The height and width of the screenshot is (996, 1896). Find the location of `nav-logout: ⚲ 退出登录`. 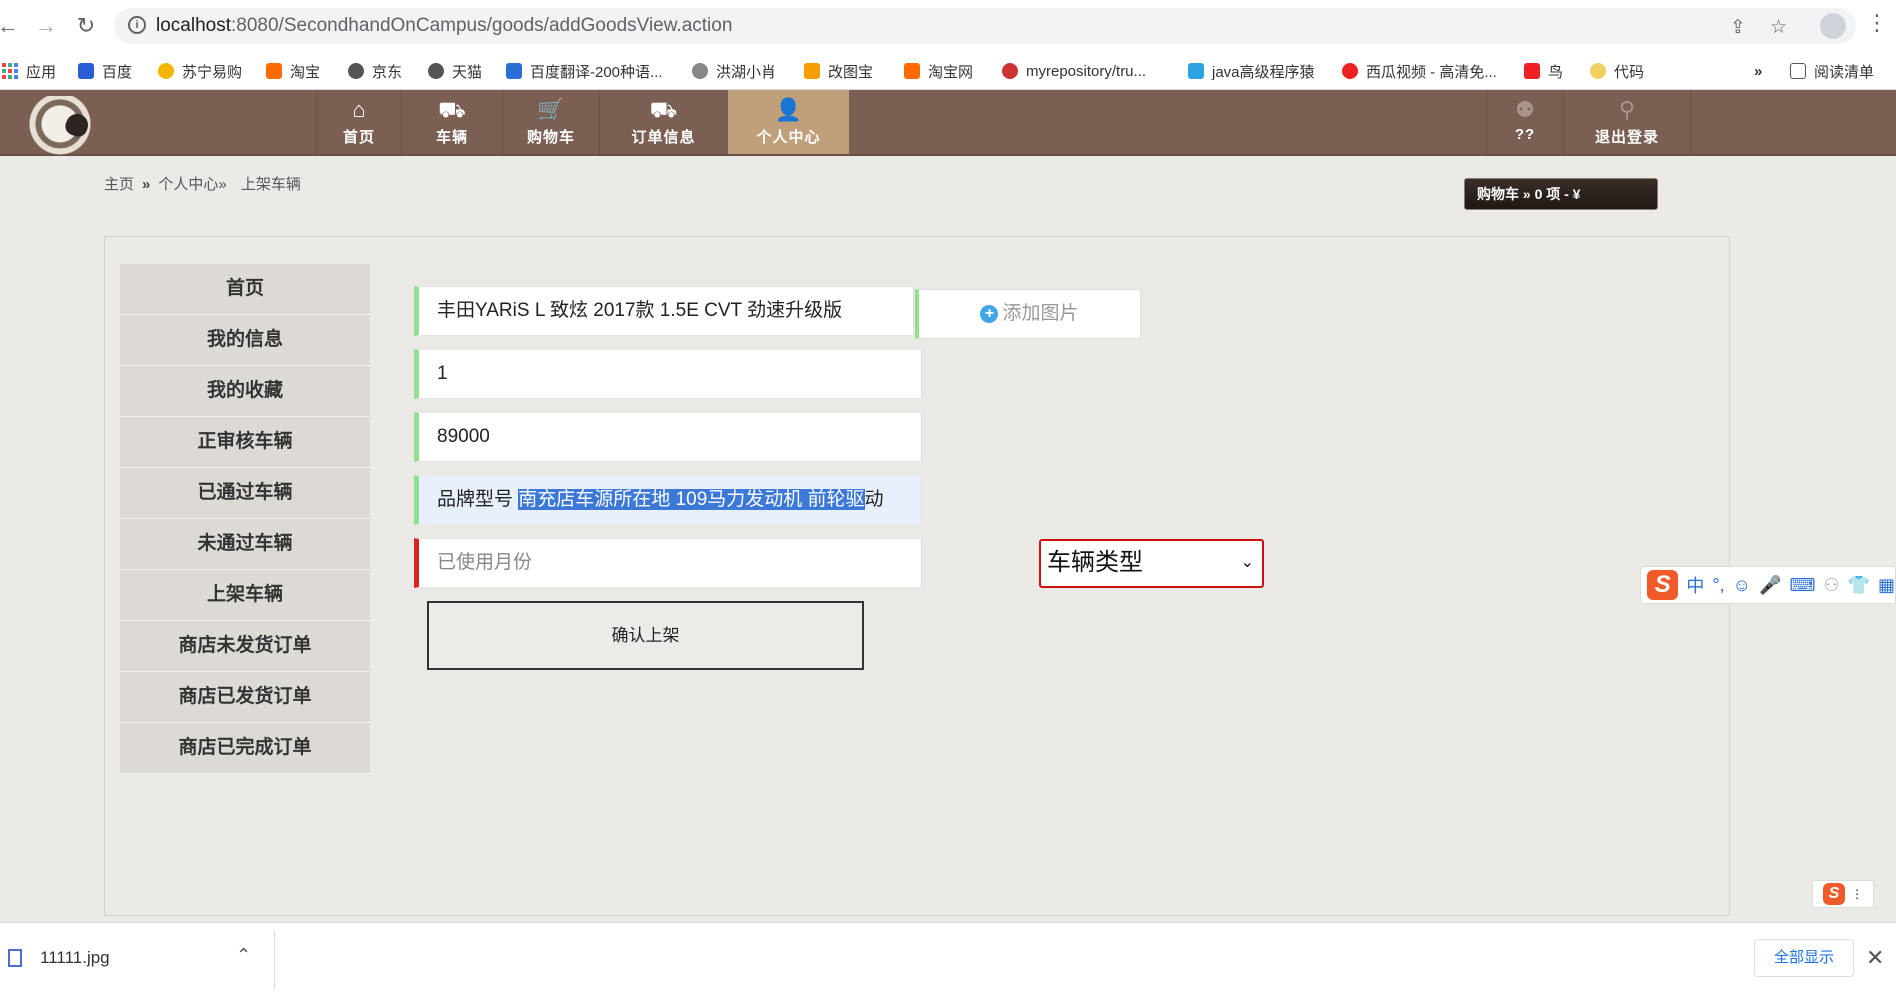

nav-logout: ⚲ 退出登录 is located at coordinates (1627, 122).